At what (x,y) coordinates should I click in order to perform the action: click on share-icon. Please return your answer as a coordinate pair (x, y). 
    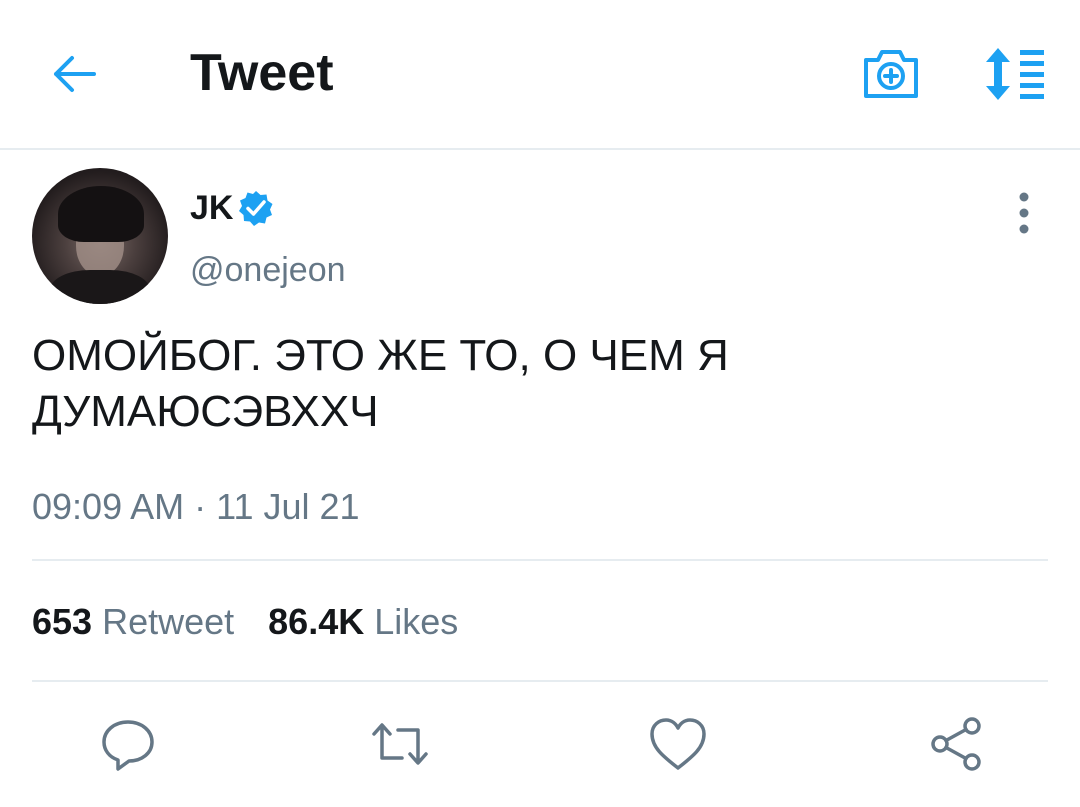
    Looking at the image, I should click on (956, 744).